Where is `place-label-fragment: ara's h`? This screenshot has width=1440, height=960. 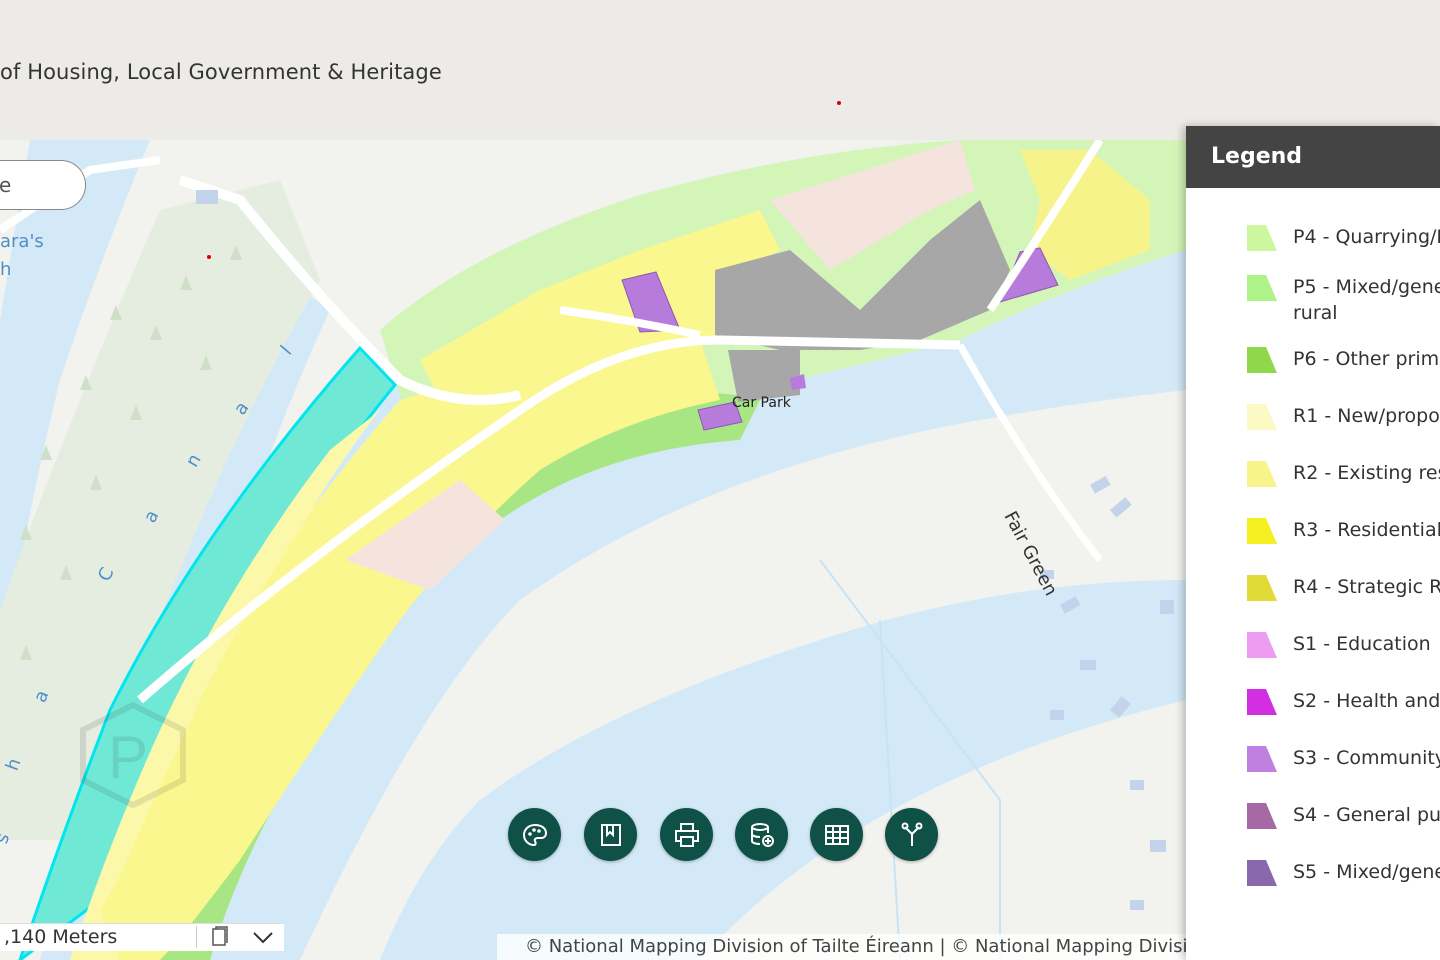
place-label-fragment: ara's h is located at coordinates (22, 256).